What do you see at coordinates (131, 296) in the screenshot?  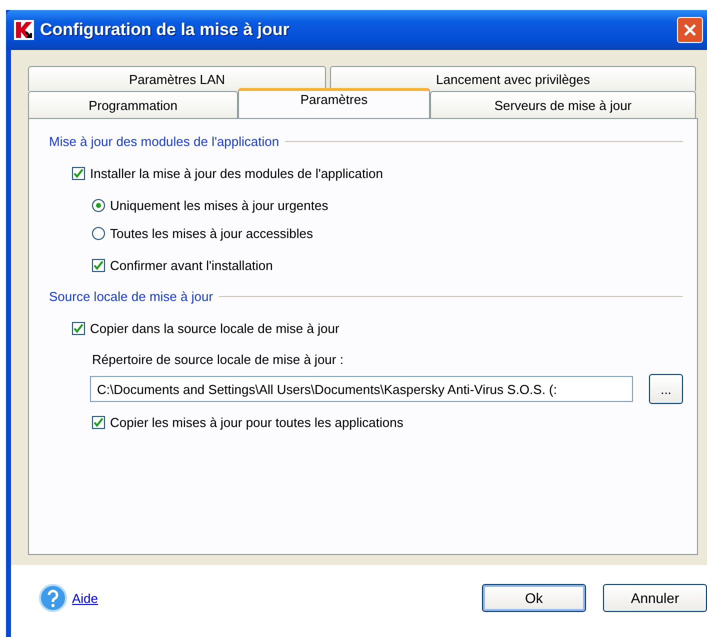 I see `section-title: Source locale de mise à jour` at bounding box center [131, 296].